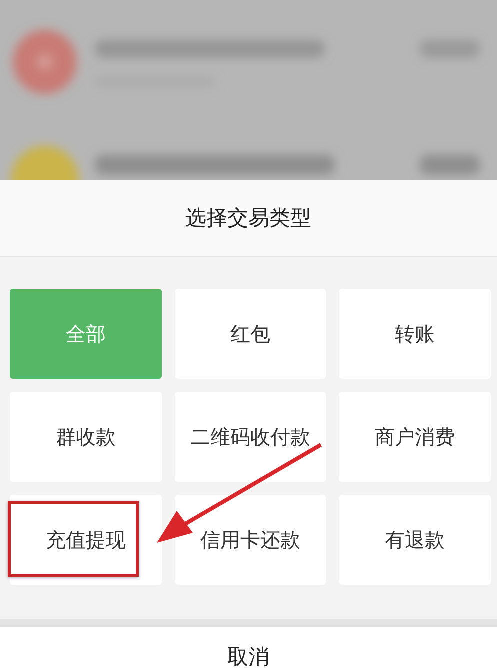  I want to click on type-option: 商户消费, so click(415, 437).